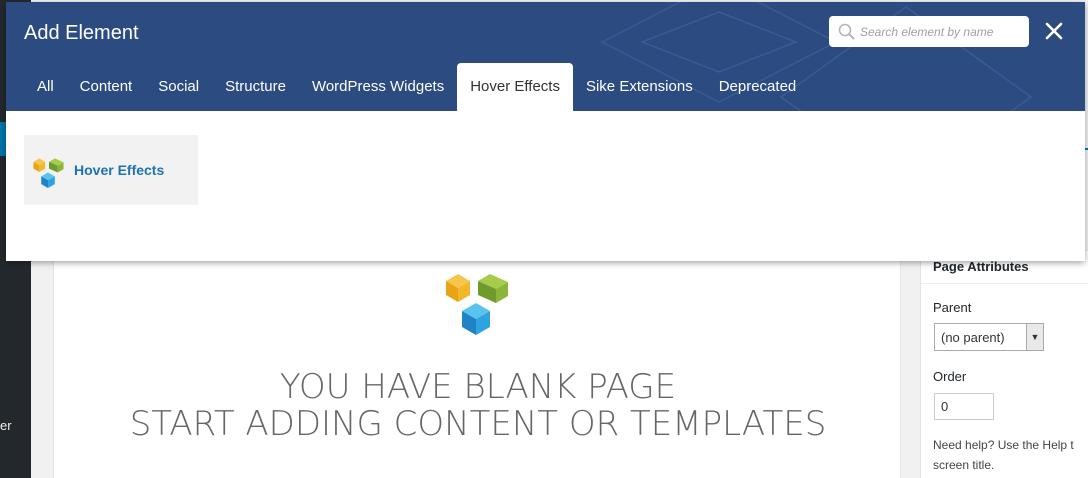 Image resolution: width=1088 pixels, height=478 pixels. What do you see at coordinates (964, 465) in the screenshot?
I see `help-text-line-2: screen title.` at bounding box center [964, 465].